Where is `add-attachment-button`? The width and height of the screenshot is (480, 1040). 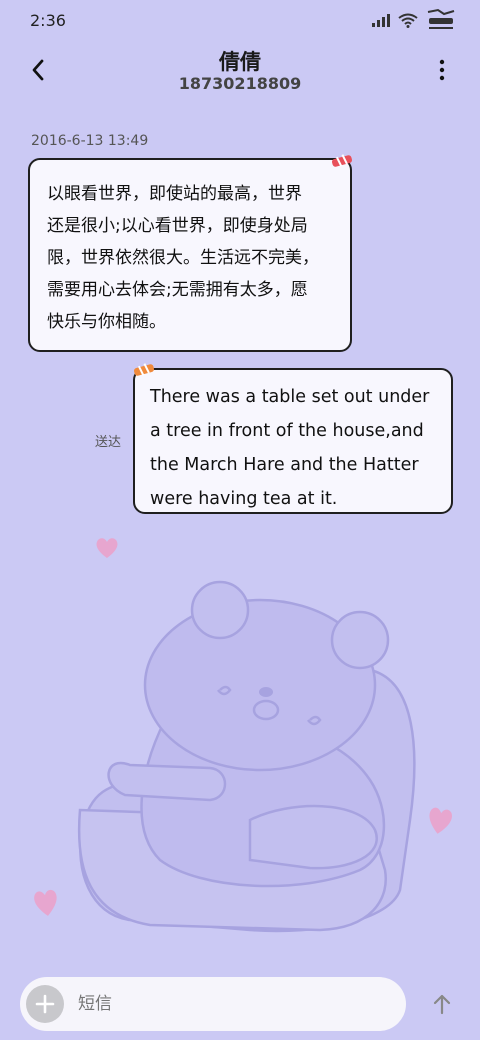
add-attachment-button is located at coordinates (45, 1004).